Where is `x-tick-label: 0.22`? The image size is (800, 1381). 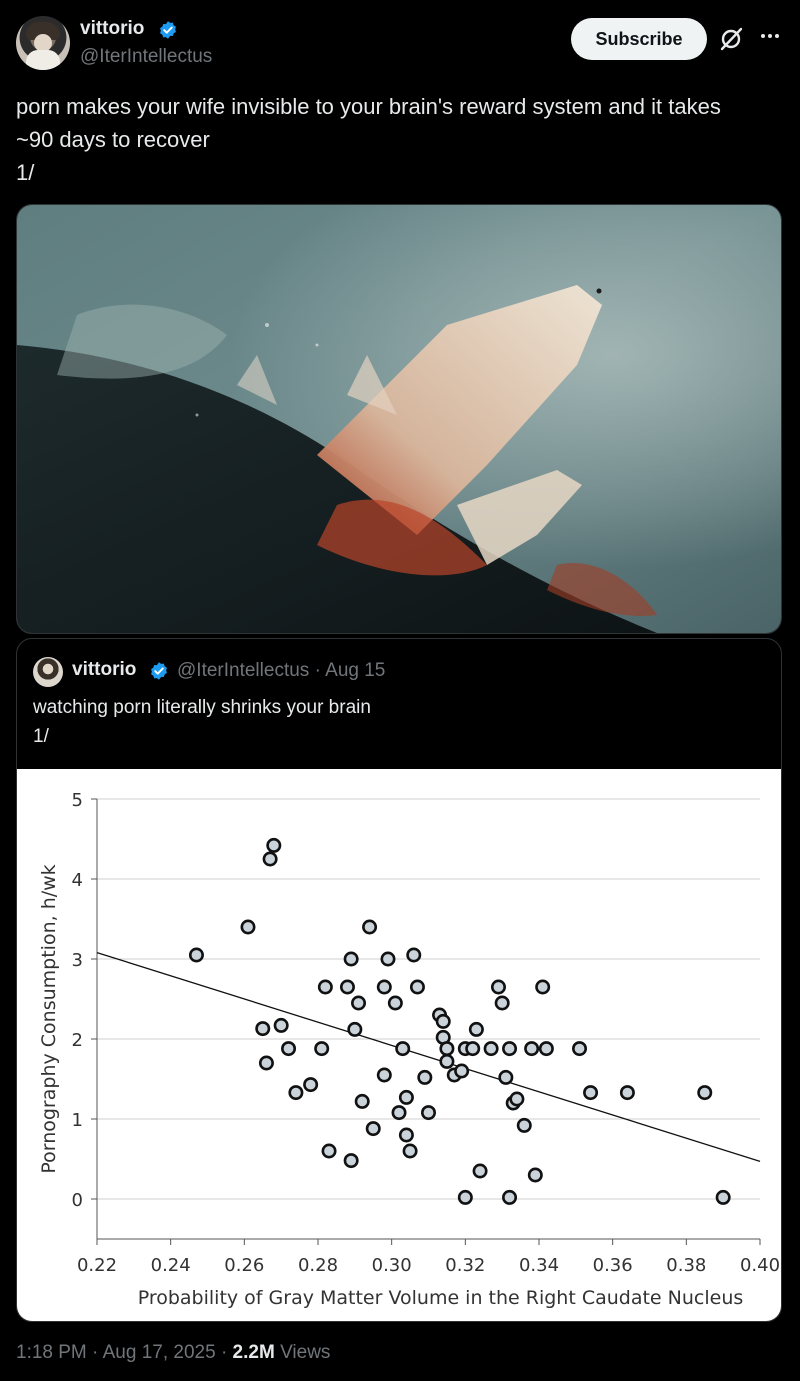 x-tick-label: 0.22 is located at coordinates (97, 1265).